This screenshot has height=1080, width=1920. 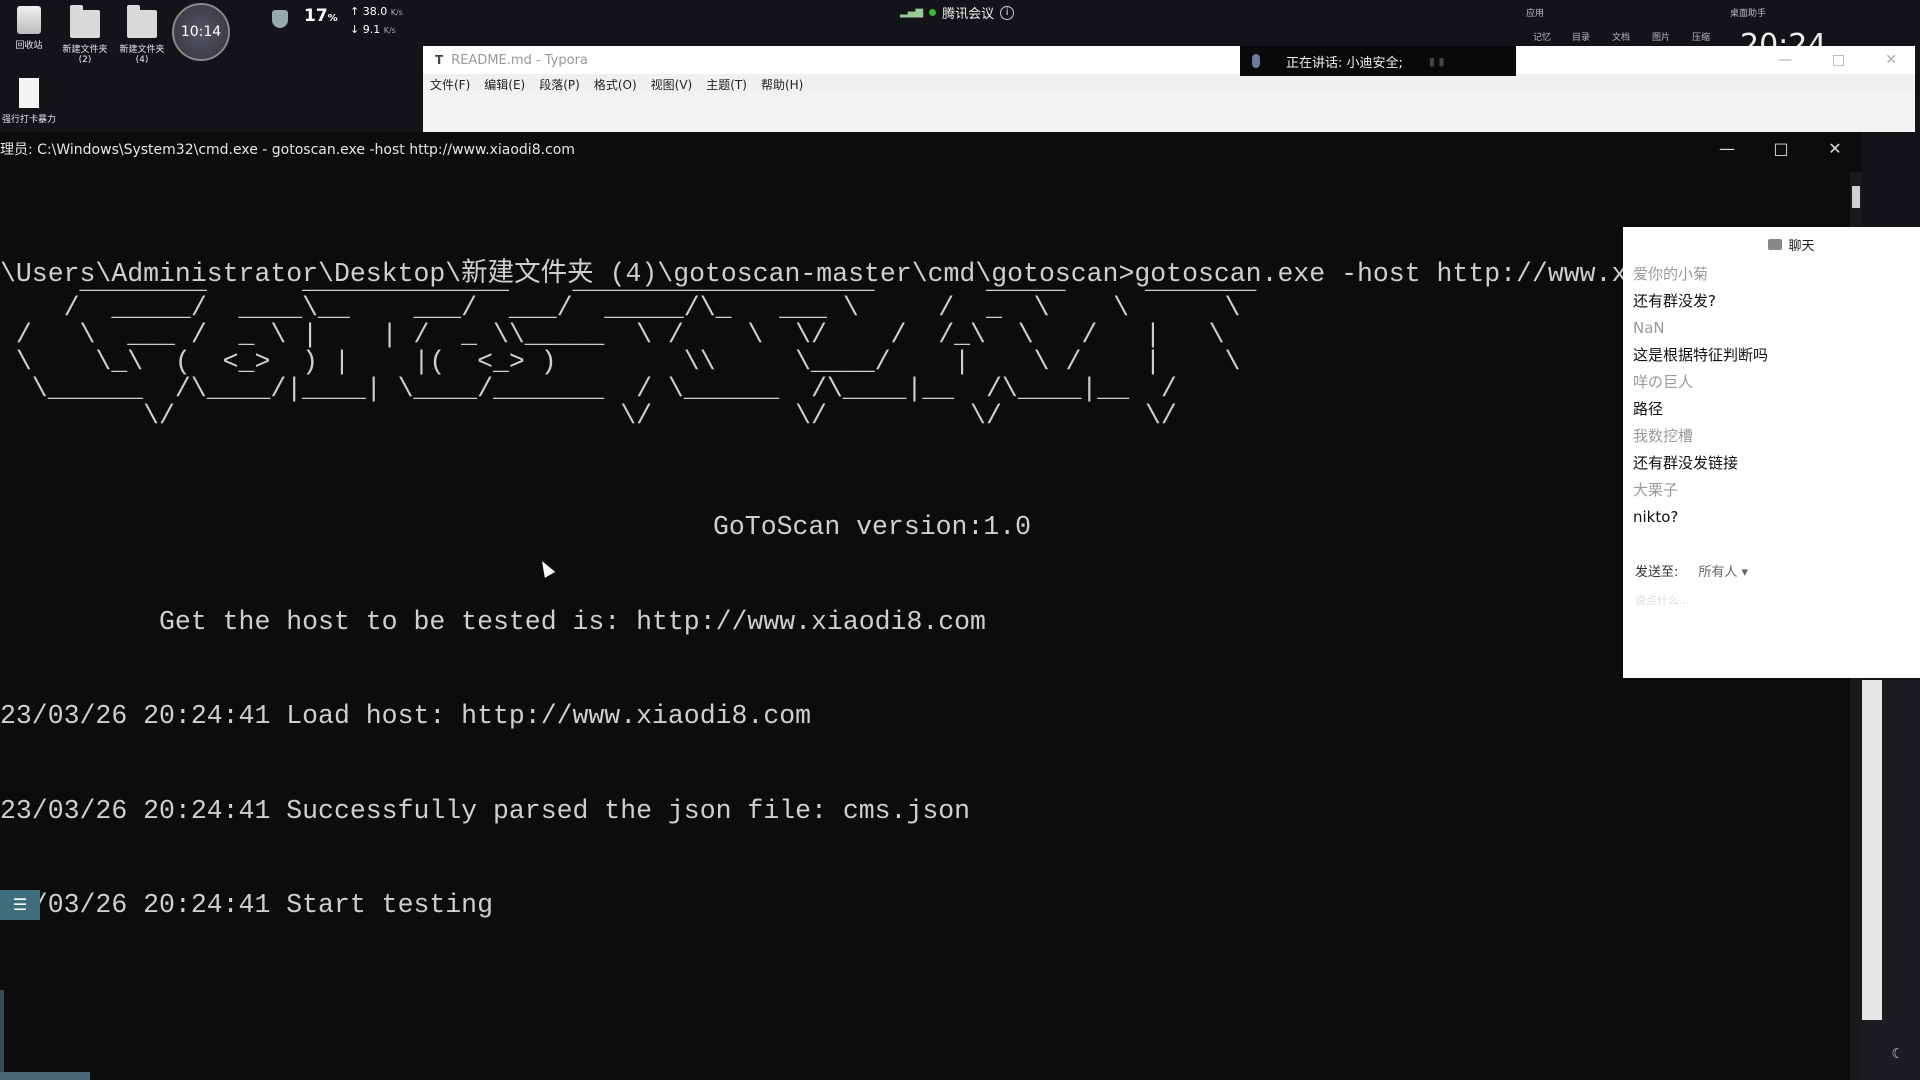 What do you see at coordinates (439, 60) in the screenshot?
I see `typora-icon: T` at bounding box center [439, 60].